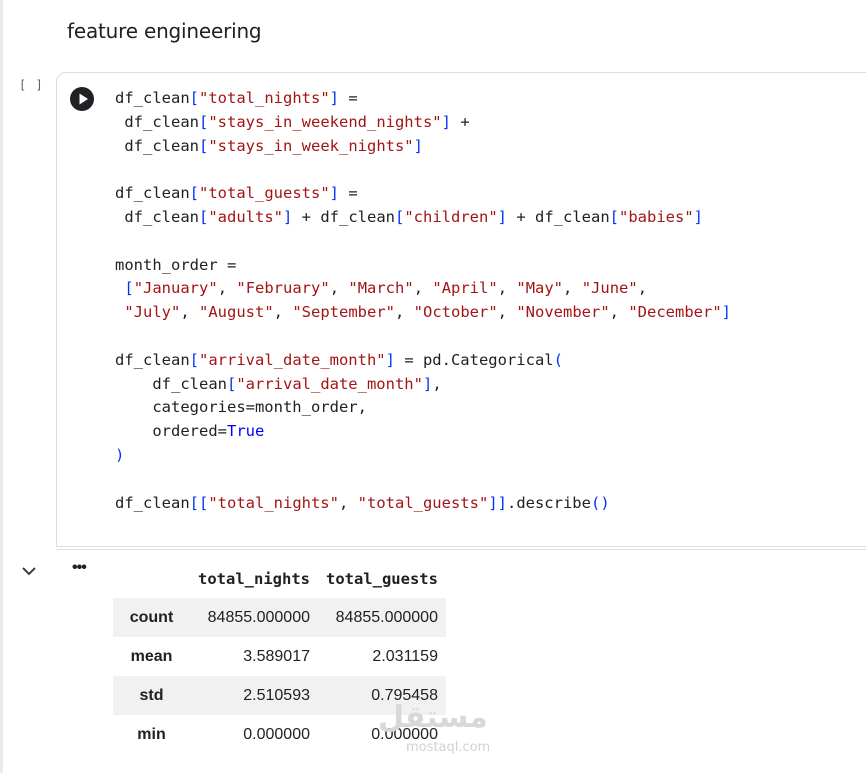 The width and height of the screenshot is (866, 773). What do you see at coordinates (236, 193) in the screenshot?
I see `code-line: df_clean["total_guests"] =` at bounding box center [236, 193].